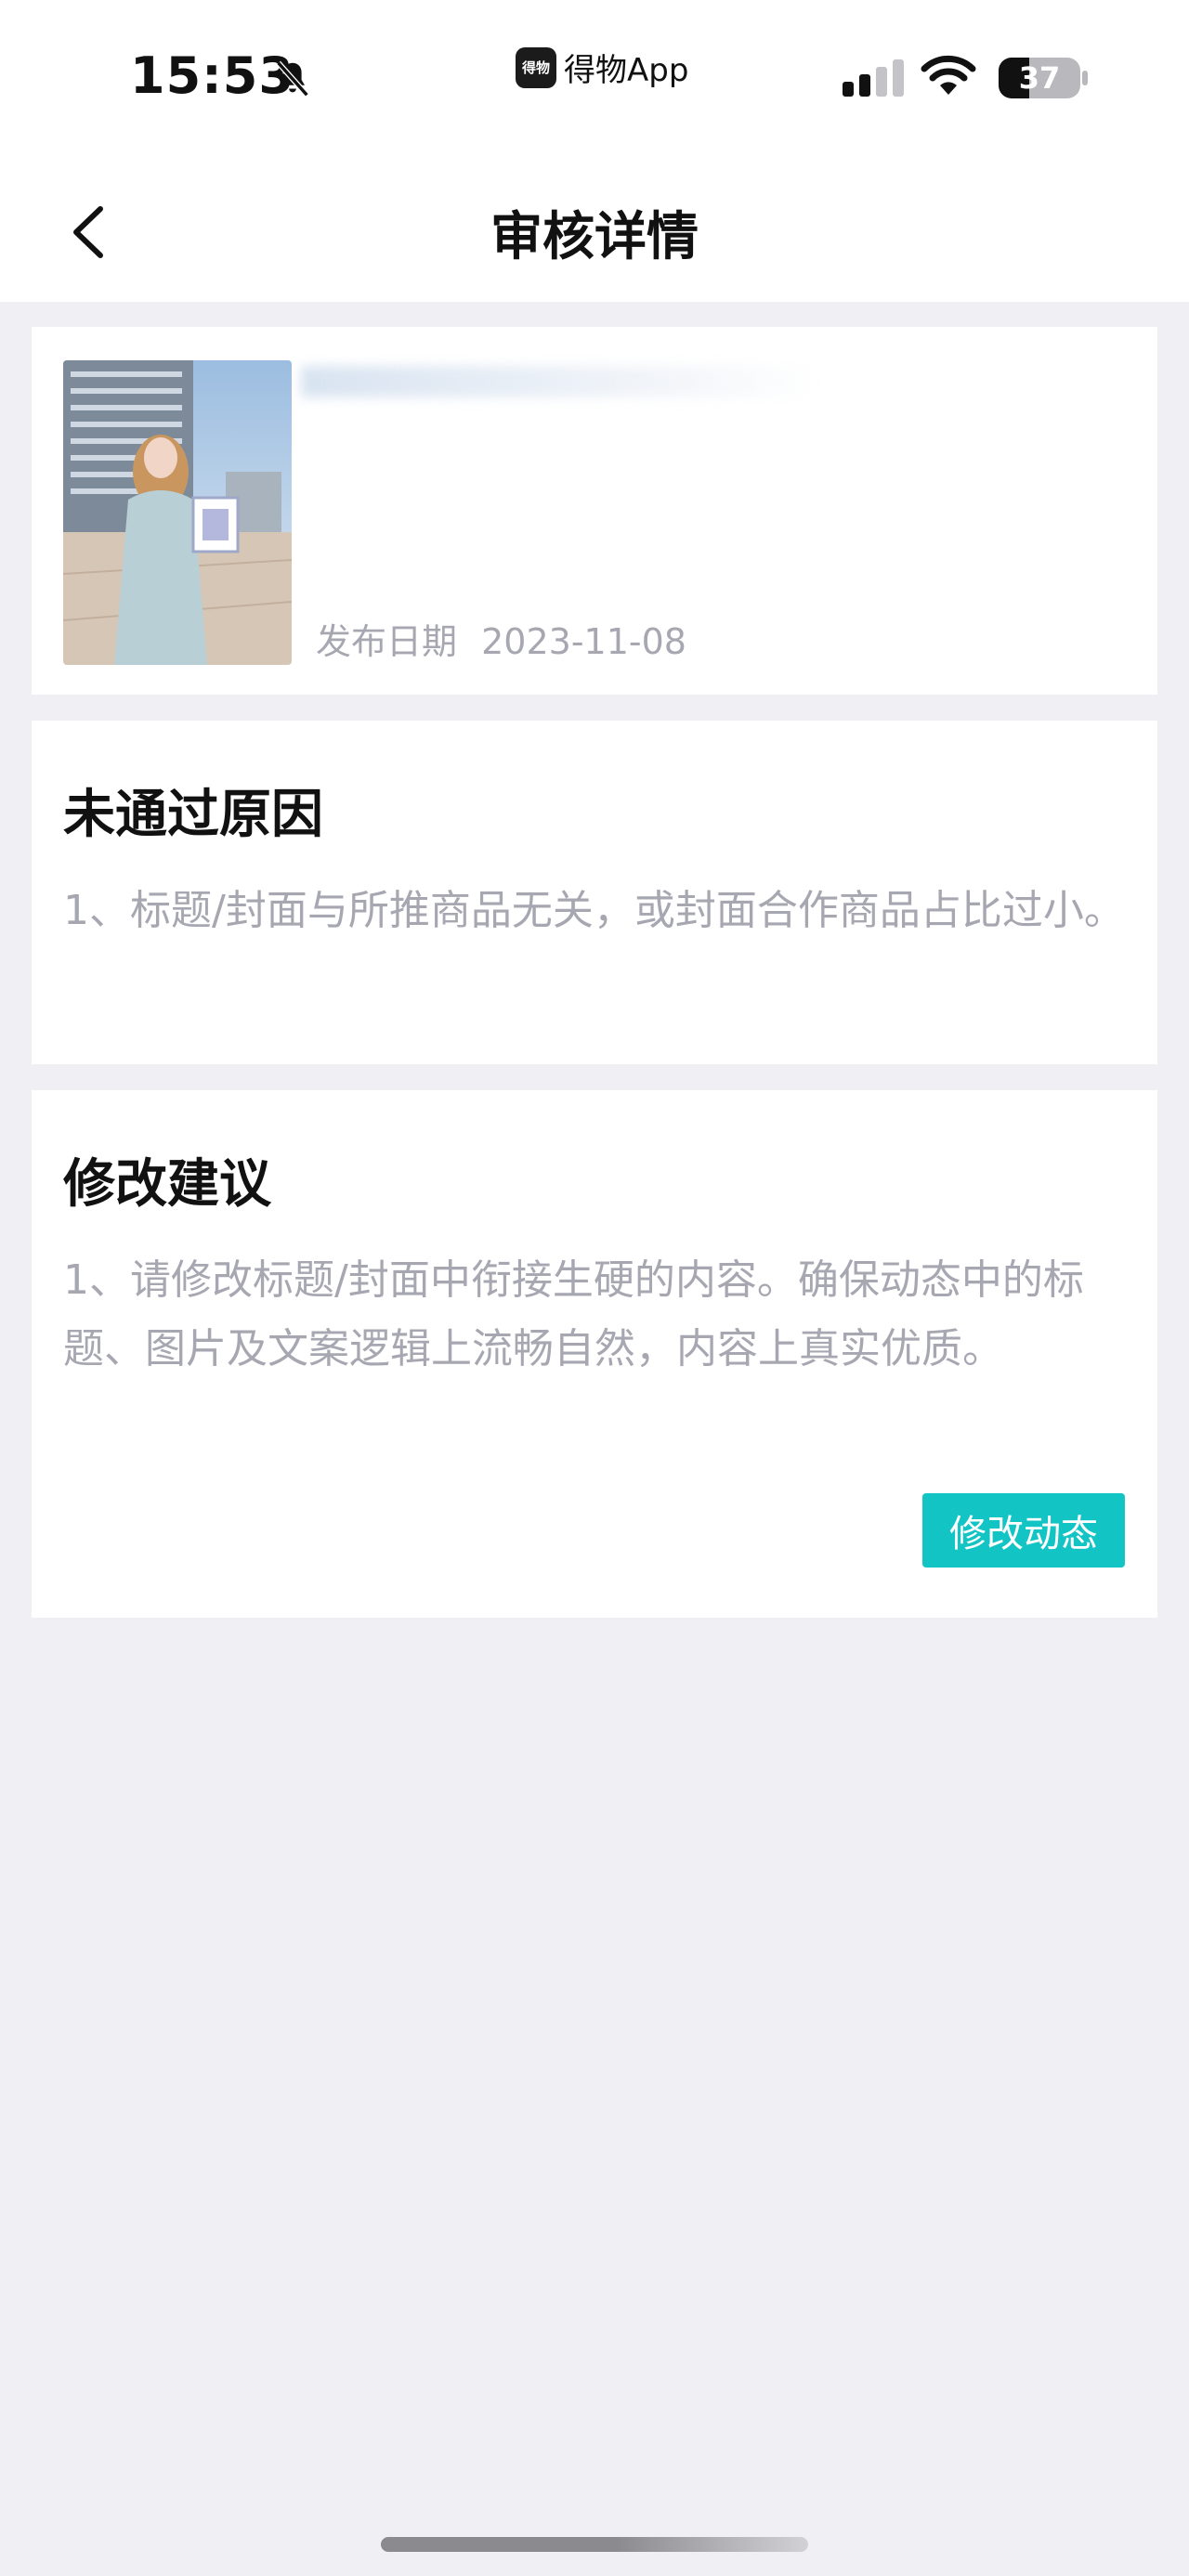 The height and width of the screenshot is (2576, 1189). I want to click on app-switch-badge: 得物 得物App, so click(602, 67).